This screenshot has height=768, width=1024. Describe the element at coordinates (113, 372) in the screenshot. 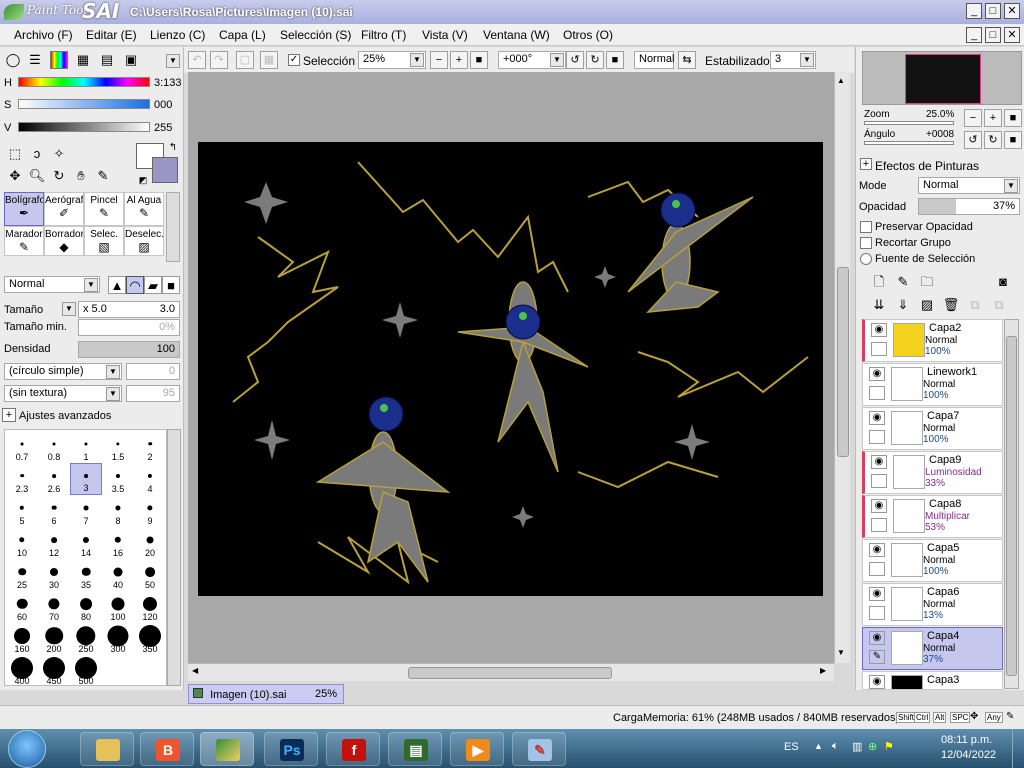

I see `brush-shape-dropdown: ▼` at that location.